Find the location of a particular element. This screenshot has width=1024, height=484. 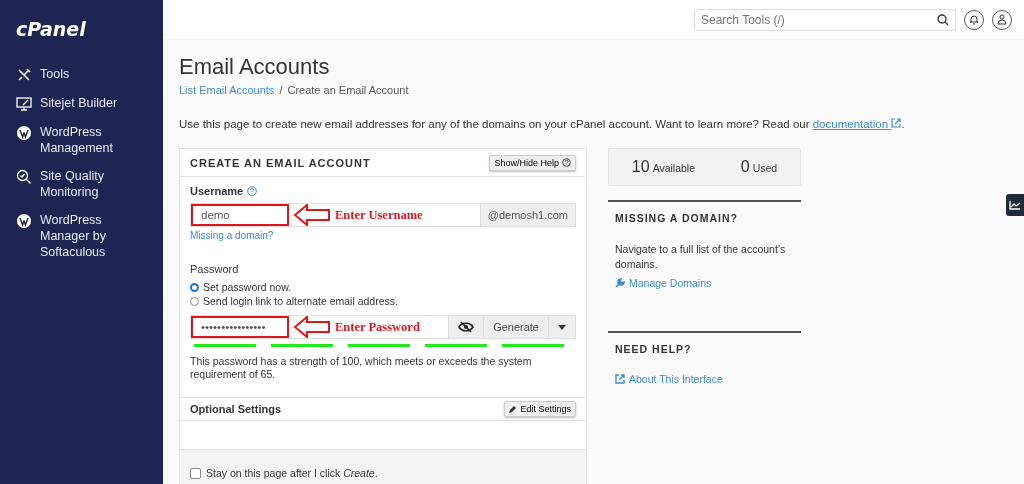

tools-icon is located at coordinates (24, 75).